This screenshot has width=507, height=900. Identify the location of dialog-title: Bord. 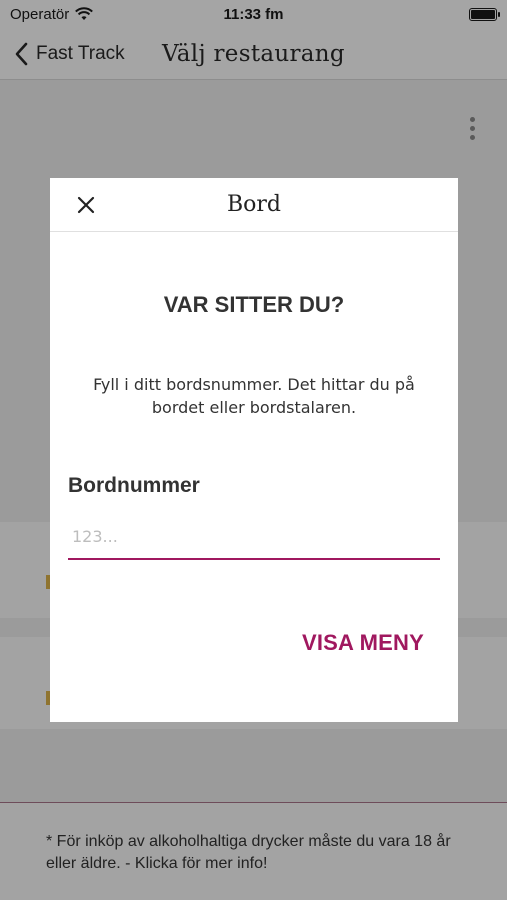
(253, 204).